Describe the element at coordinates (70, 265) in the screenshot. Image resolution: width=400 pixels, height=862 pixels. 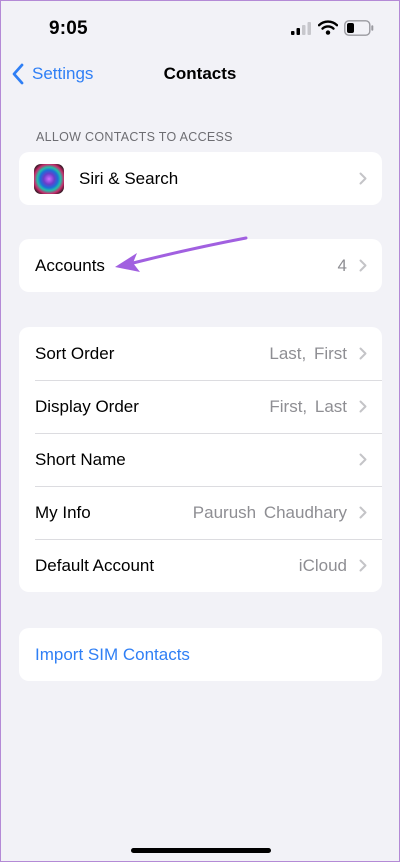
I see `accounts-label: Accounts` at that location.